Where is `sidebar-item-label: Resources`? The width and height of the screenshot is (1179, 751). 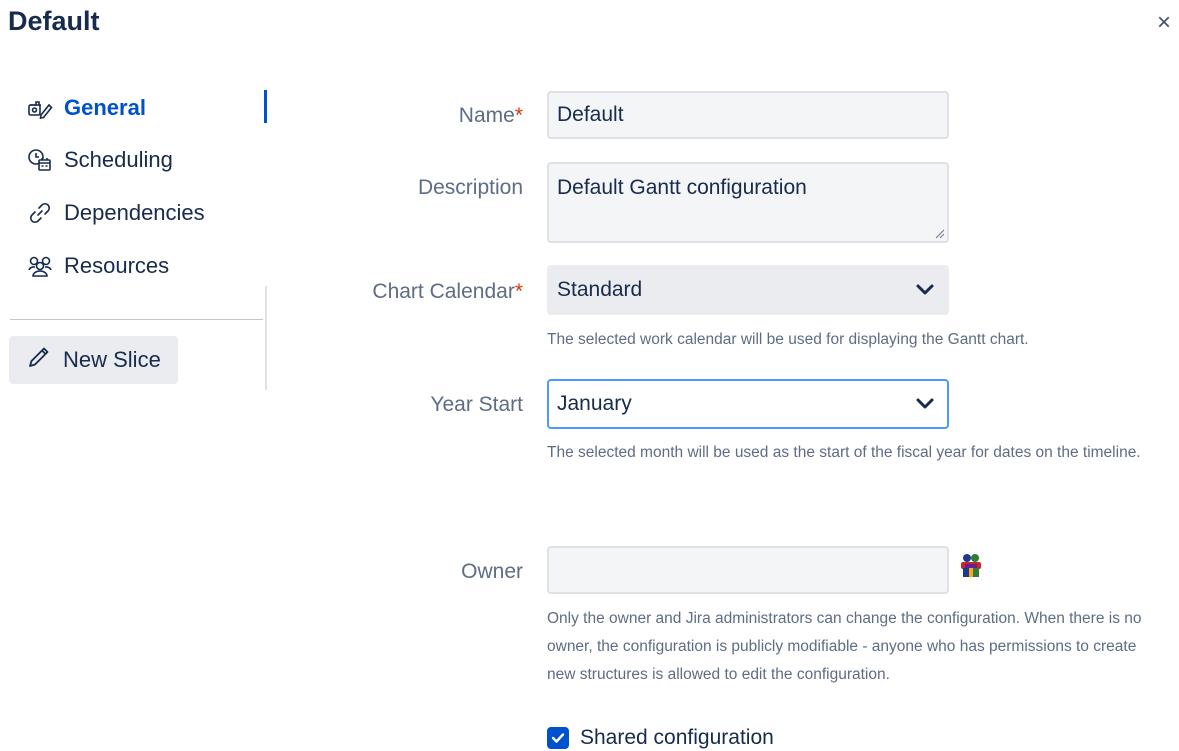
sidebar-item-label: Resources is located at coordinates (117, 265).